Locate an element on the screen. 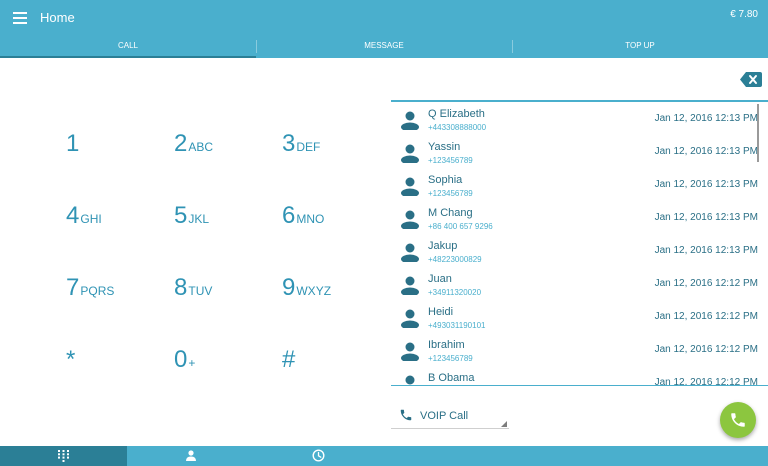  dialpad-icon is located at coordinates (63, 456).